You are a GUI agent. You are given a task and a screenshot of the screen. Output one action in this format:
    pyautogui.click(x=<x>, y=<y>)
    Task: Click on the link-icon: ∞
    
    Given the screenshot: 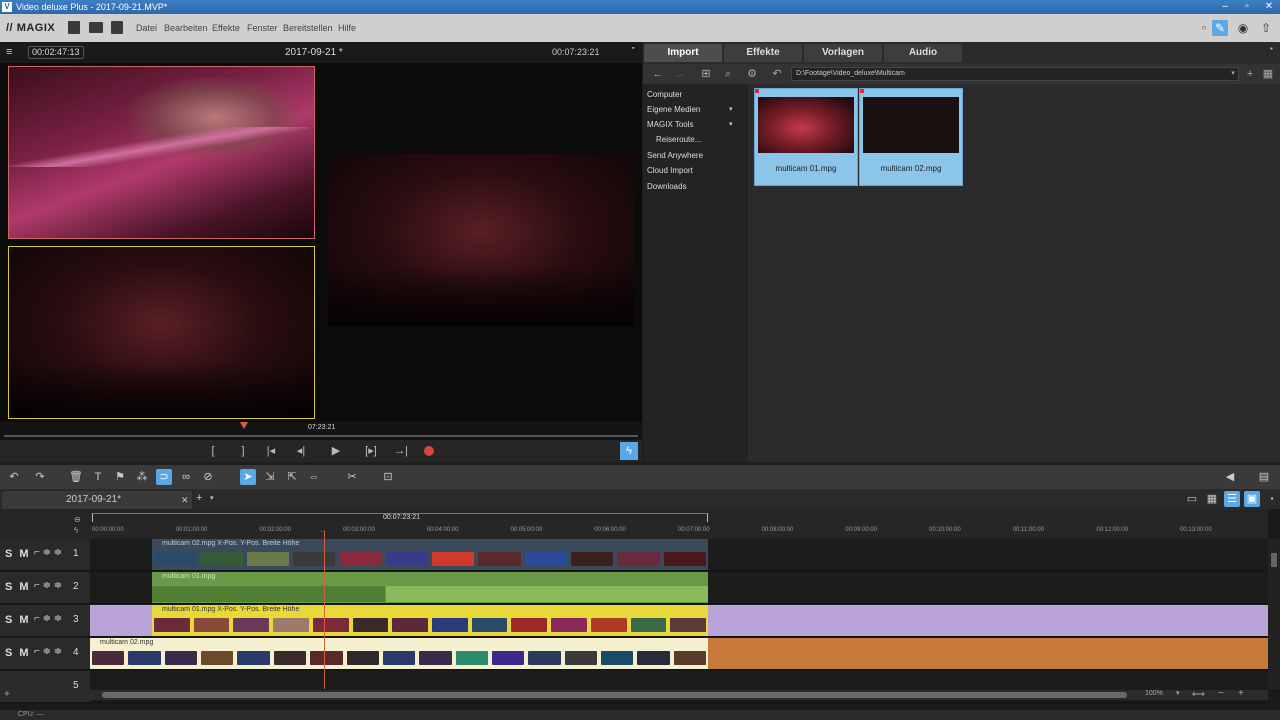 What is the action you would take?
    pyautogui.click(x=186, y=477)
    